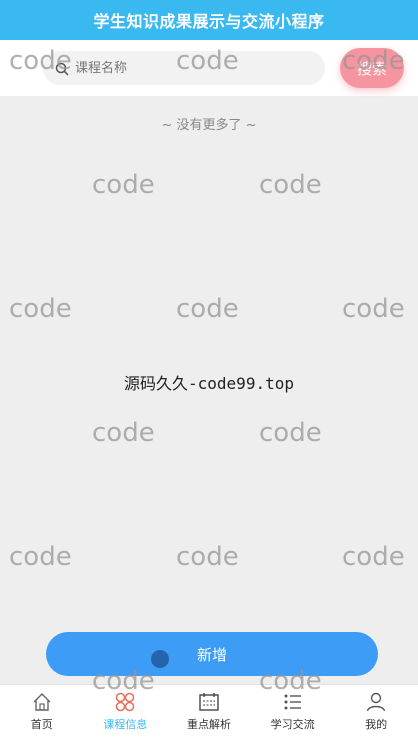 The height and width of the screenshot is (744, 418). I want to click on tab-label: 首页, so click(41, 724).